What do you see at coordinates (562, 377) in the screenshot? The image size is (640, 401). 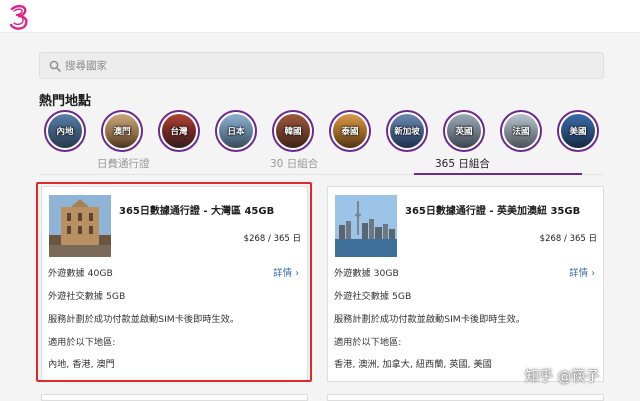 I see `watermark-text: 知乎 @筷子` at bounding box center [562, 377].